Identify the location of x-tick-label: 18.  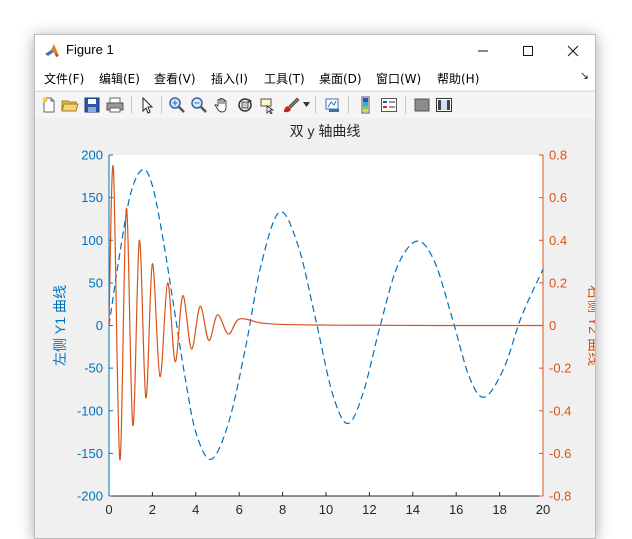
(499, 509).